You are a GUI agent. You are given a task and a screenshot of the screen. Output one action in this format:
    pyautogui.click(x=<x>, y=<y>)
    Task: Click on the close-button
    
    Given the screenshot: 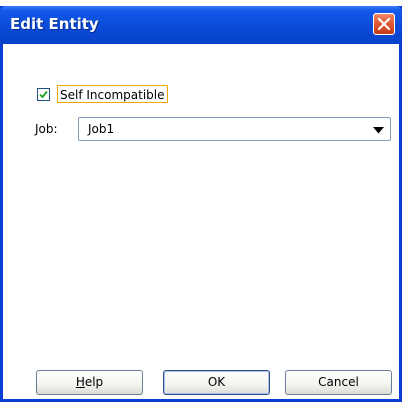 What is the action you would take?
    pyautogui.click(x=384, y=24)
    